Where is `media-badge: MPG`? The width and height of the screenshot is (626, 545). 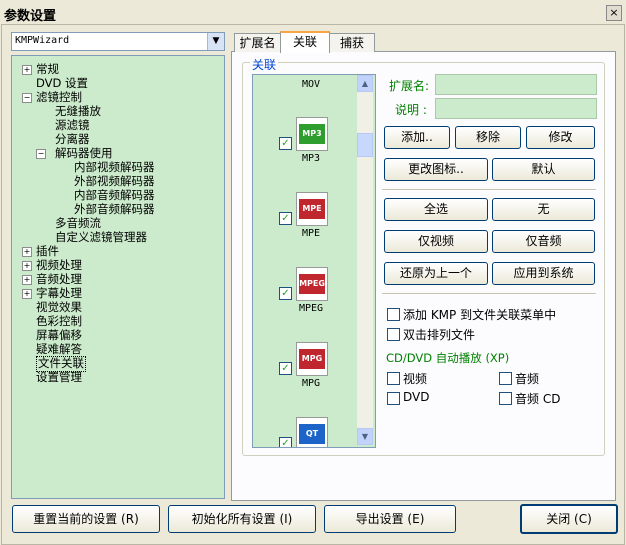
media-badge: MPG is located at coordinates (312, 359).